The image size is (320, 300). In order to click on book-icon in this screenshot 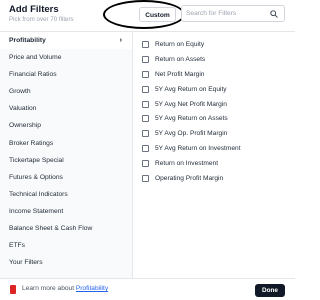, I will do `click(13, 289)`.